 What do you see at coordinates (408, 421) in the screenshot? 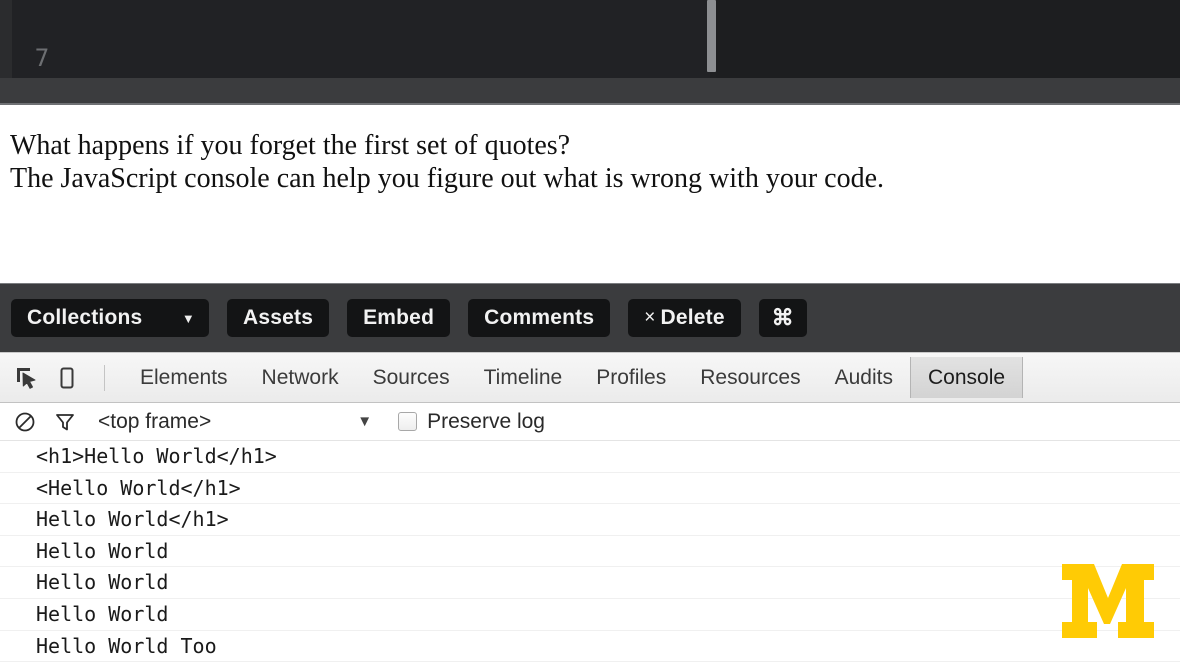
I see `preserve-log-checkbox` at bounding box center [408, 421].